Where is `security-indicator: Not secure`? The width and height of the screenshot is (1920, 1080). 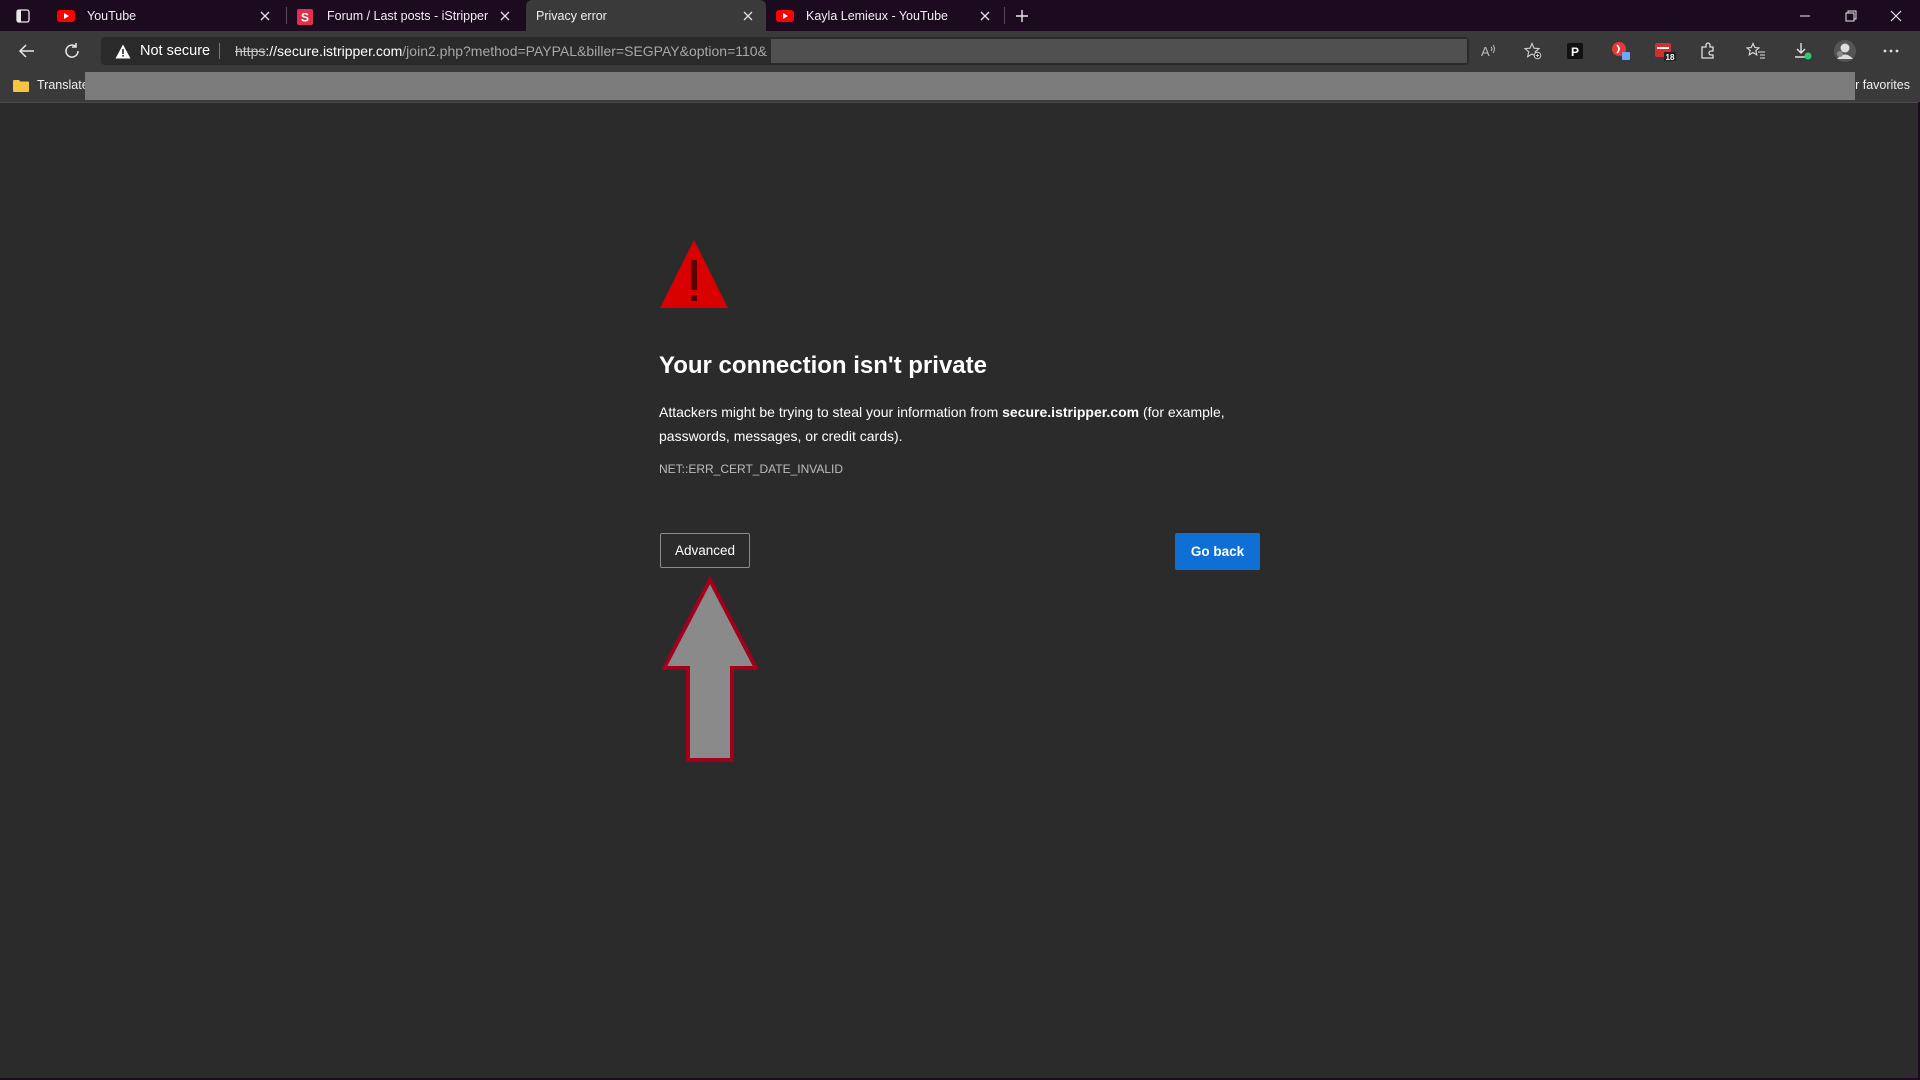 security-indicator: Not secure is located at coordinates (162, 51).